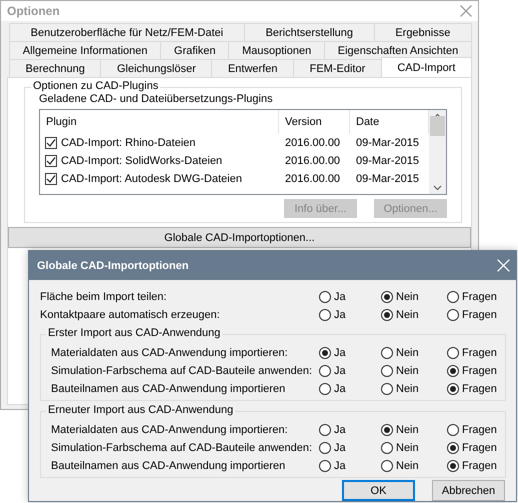  I want to click on tab: Berechnung, so click(55, 68).